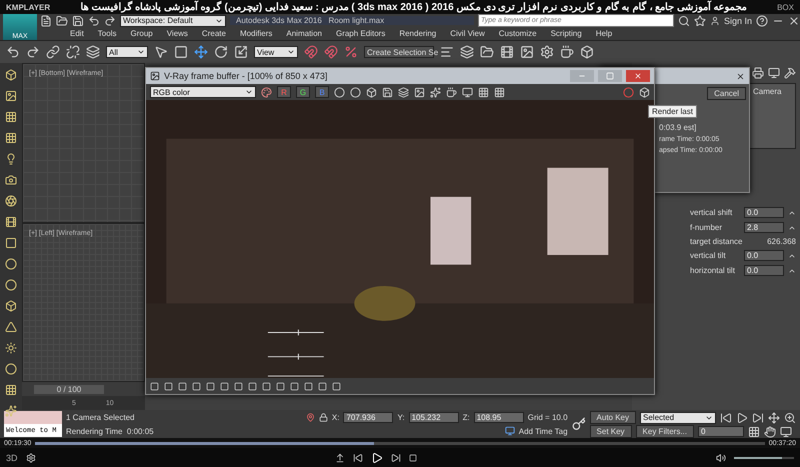  What do you see at coordinates (203, 92) in the screenshot?
I see `channel-dropdown: RGB color` at bounding box center [203, 92].